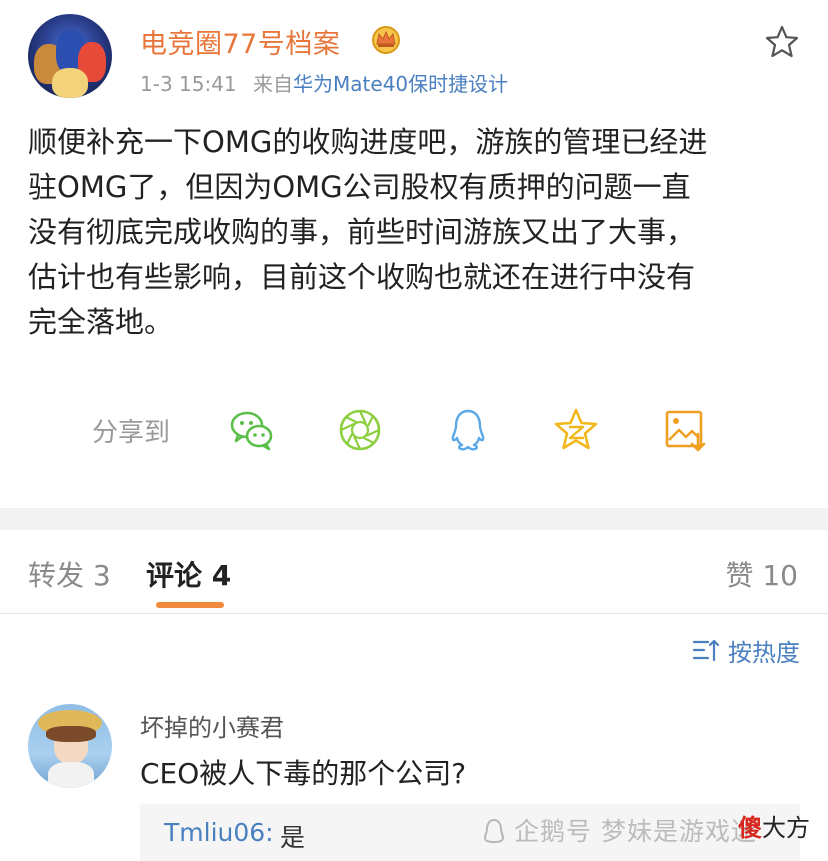 The height and width of the screenshot is (861, 828). Describe the element at coordinates (131, 433) in the screenshot. I see `share-label: 分享到` at that location.